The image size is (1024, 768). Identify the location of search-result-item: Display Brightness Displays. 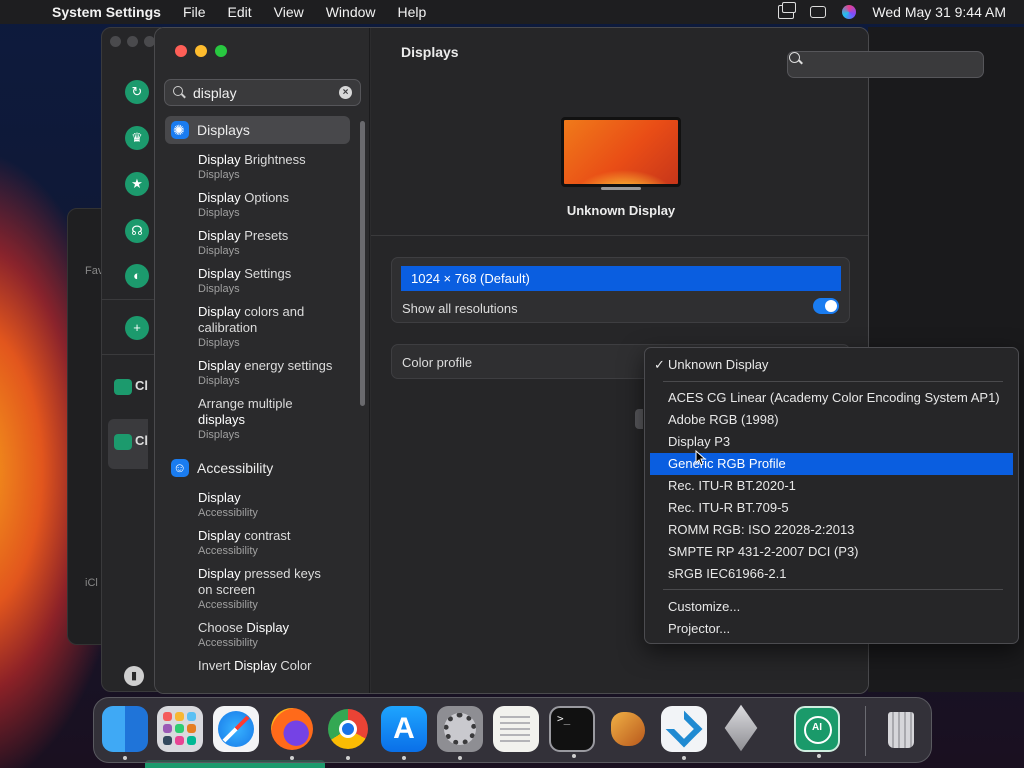
(257, 167).